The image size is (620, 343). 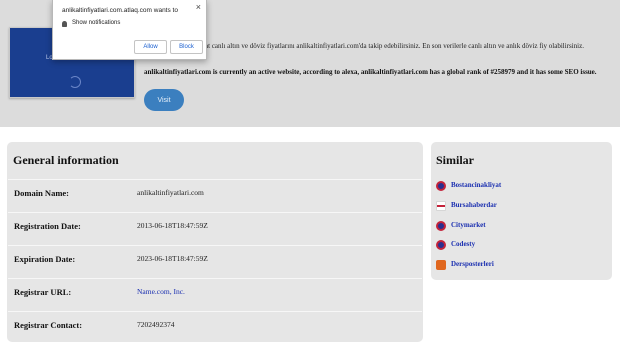 I want to click on info-row-registration-date: Registration Date: 2013-06-18T18:47:59Z, so click(x=215, y=225).